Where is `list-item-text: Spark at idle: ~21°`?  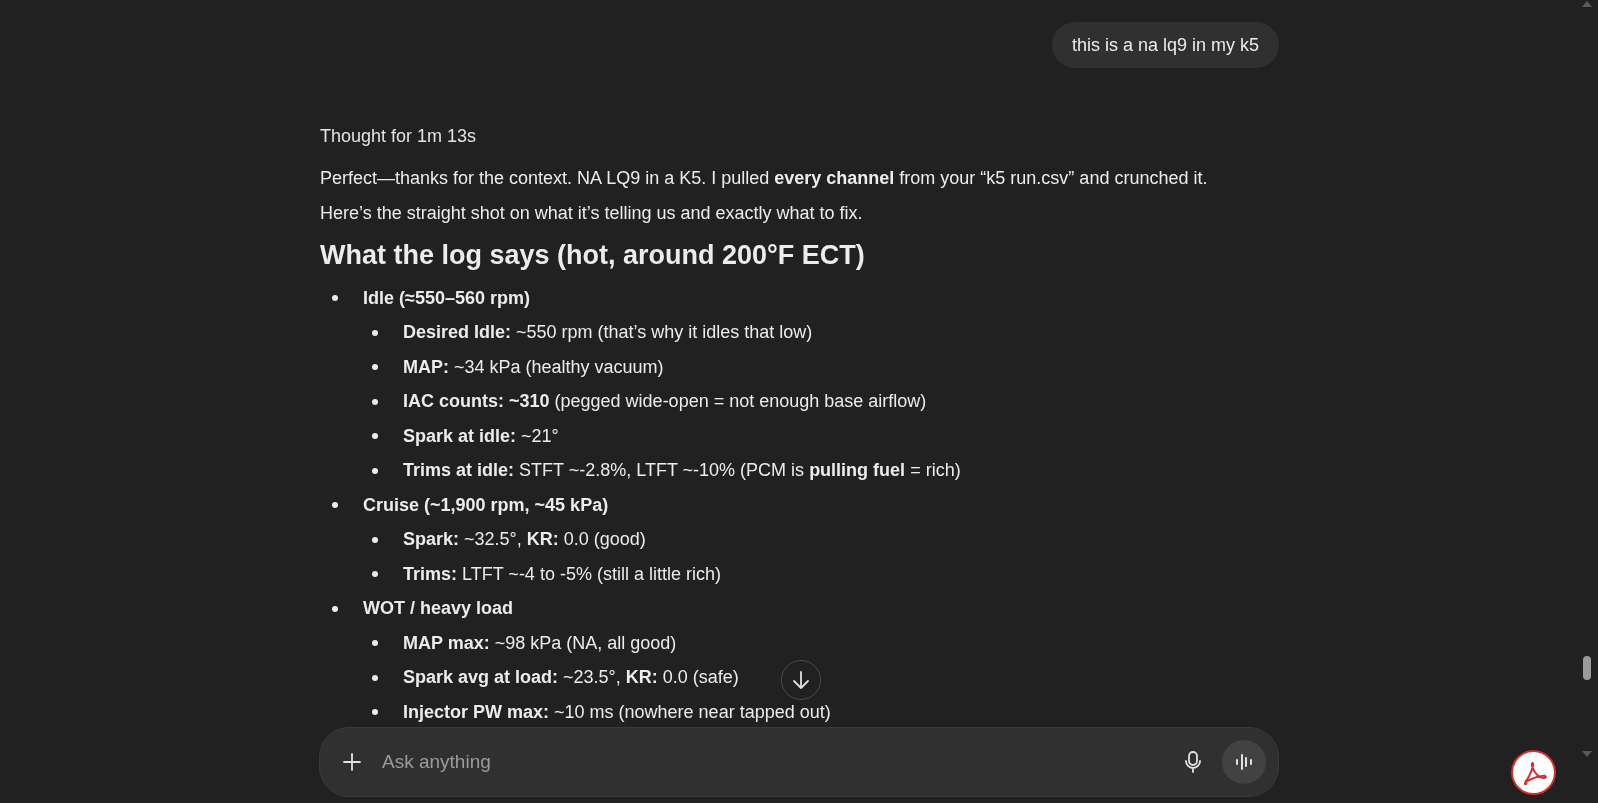
list-item-text: Spark at idle: ~21° is located at coordinates (481, 436).